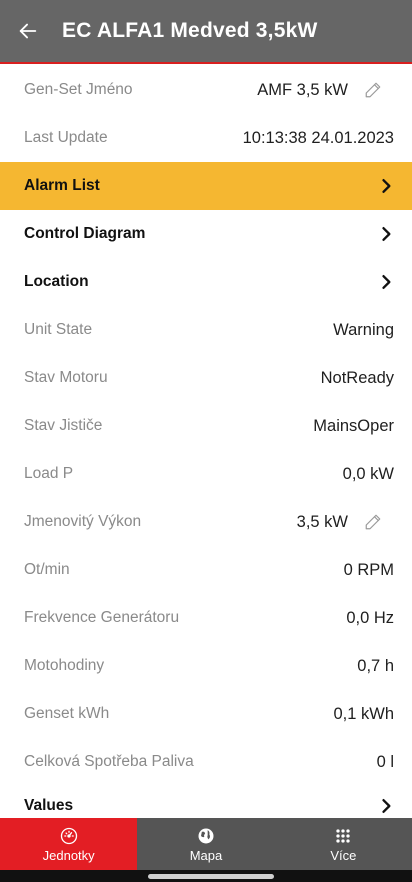 Image resolution: width=412 pixels, height=882 pixels. I want to click on jmenovity-vykon-label: Jmenovitý Výkon, so click(83, 521).